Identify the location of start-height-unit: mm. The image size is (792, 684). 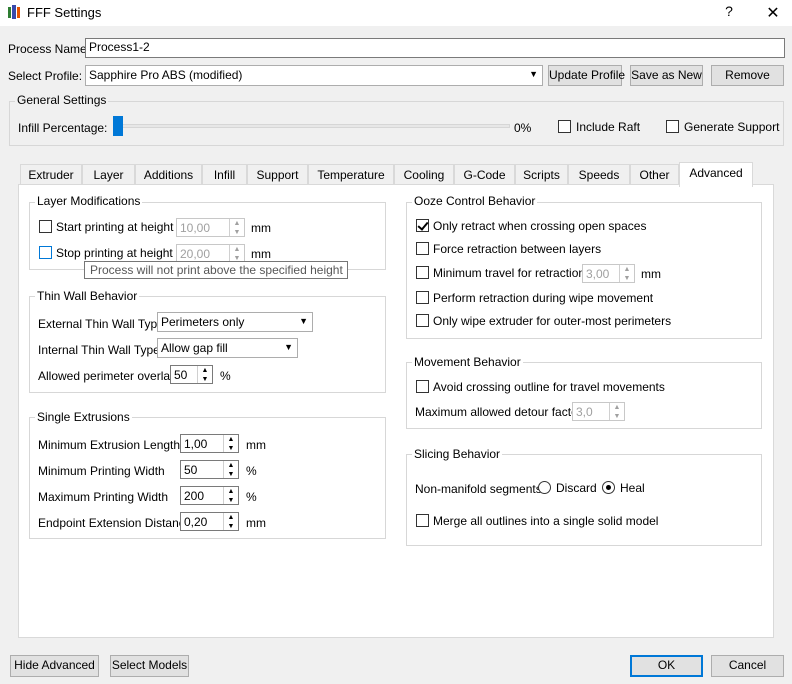
(261, 228).